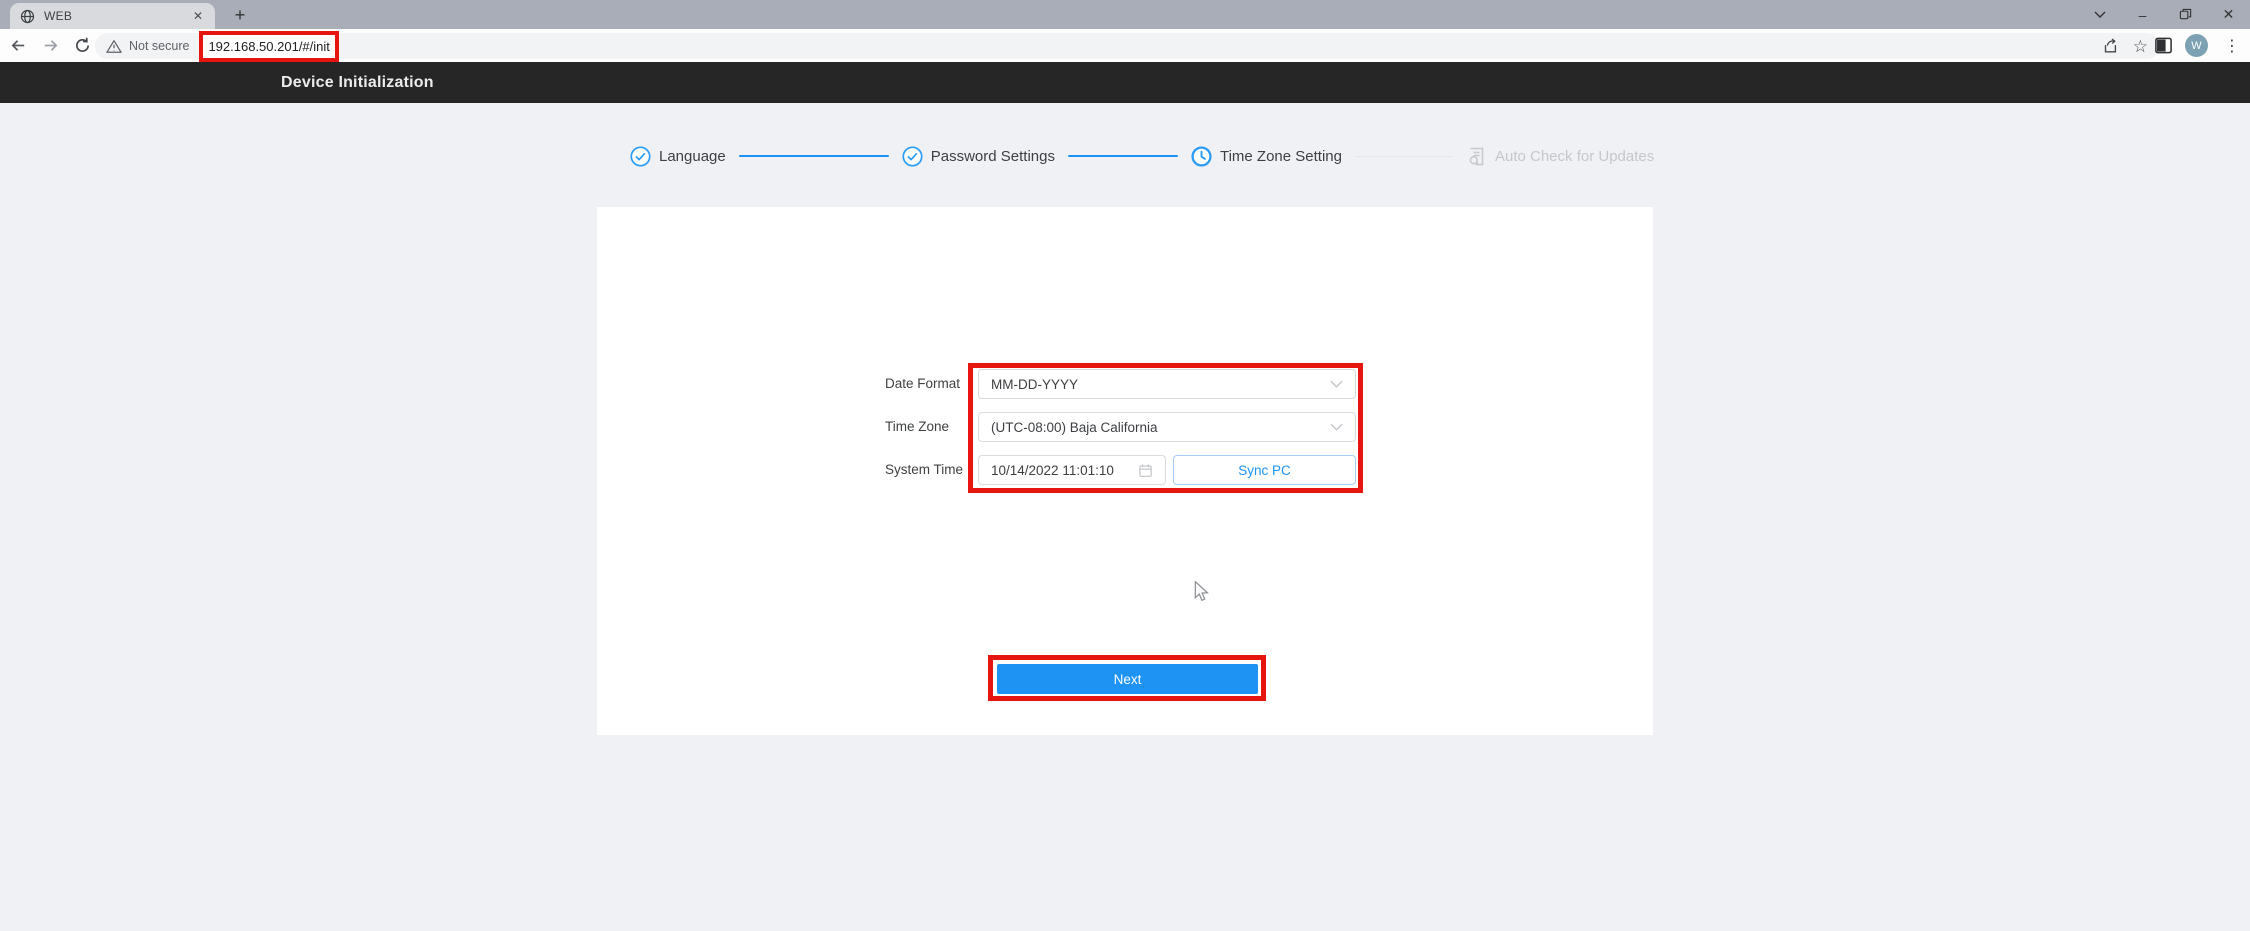  I want to click on step-auto-check-updates: Auto Check for Updates, so click(1560, 156).